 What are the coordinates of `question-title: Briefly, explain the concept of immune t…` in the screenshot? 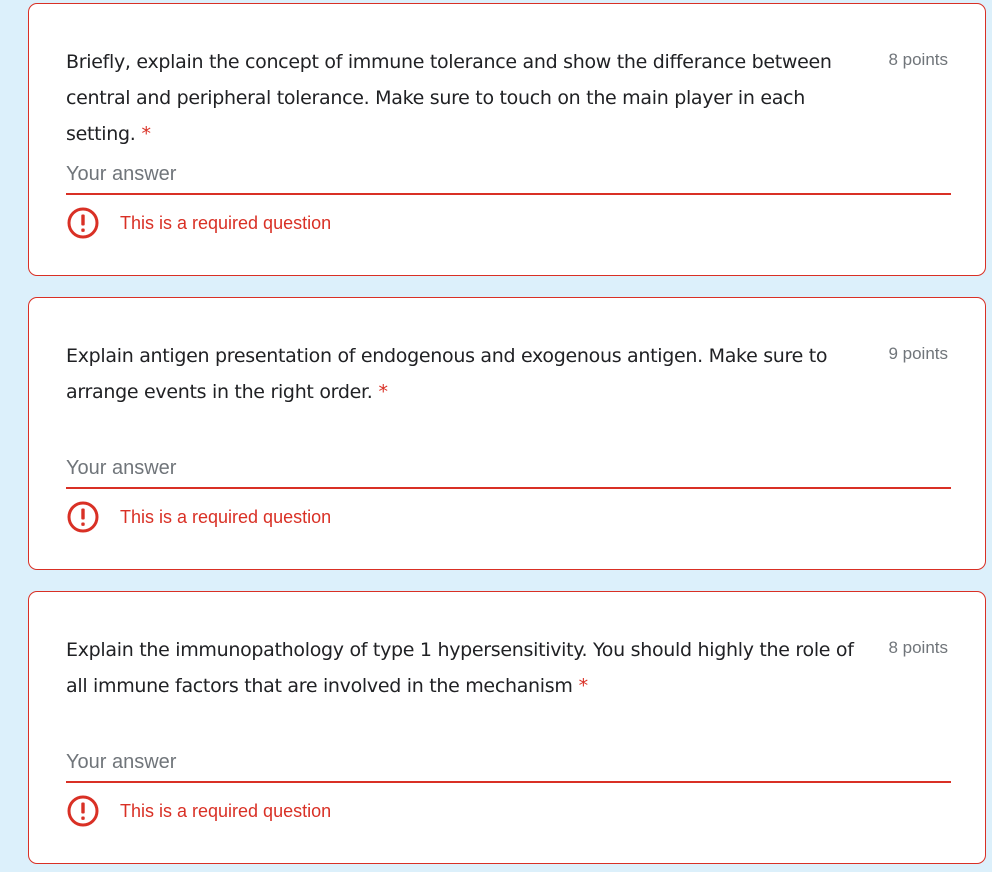 It's located at (466, 98).